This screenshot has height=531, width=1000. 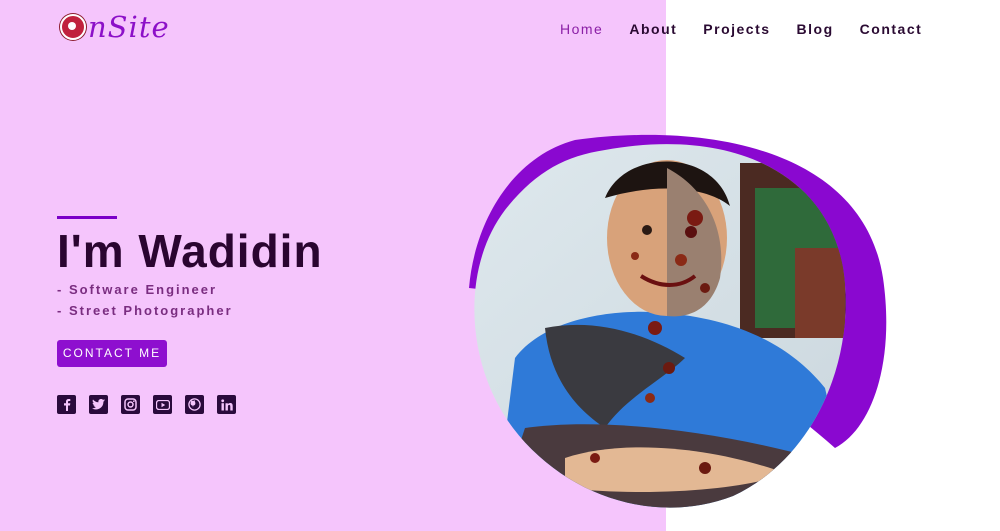 What do you see at coordinates (581, 29) in the screenshot?
I see `nav-item-home: Home` at bounding box center [581, 29].